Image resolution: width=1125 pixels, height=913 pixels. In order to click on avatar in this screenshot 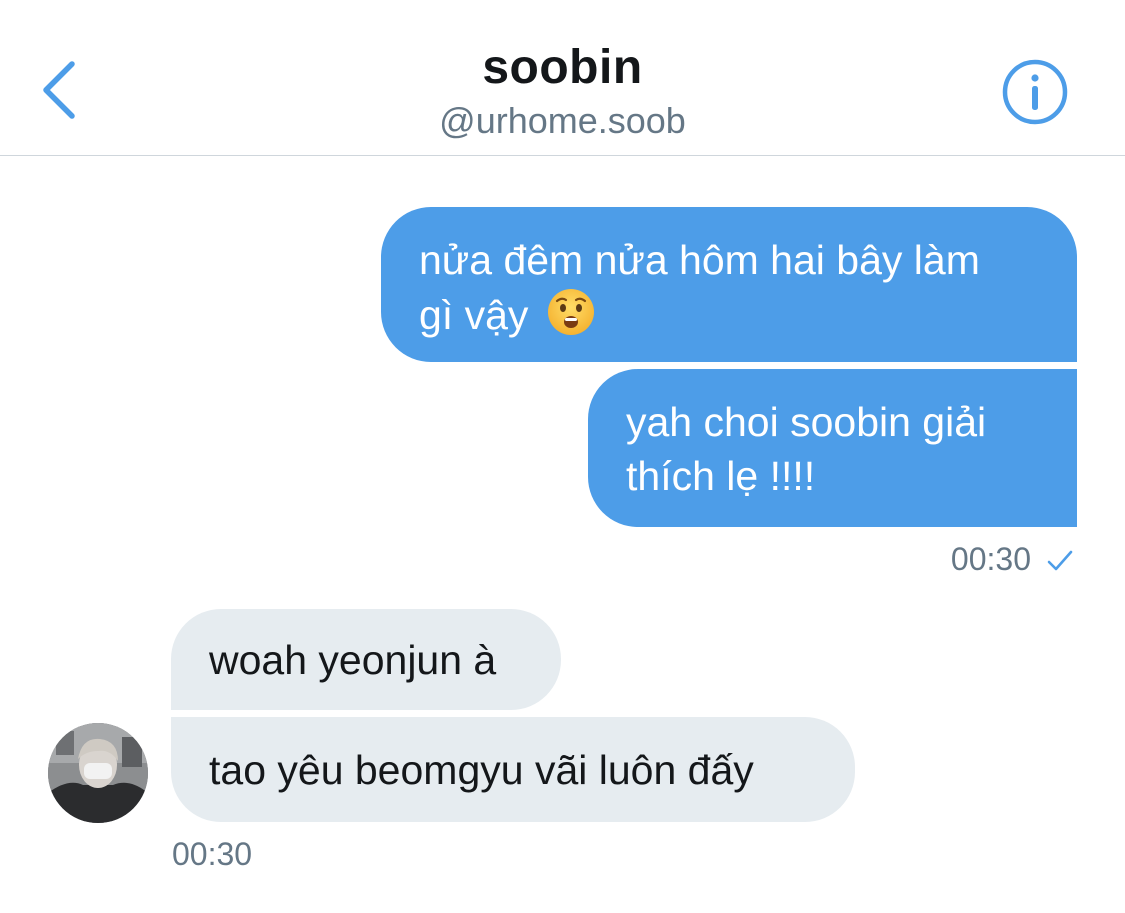, I will do `click(98, 773)`.